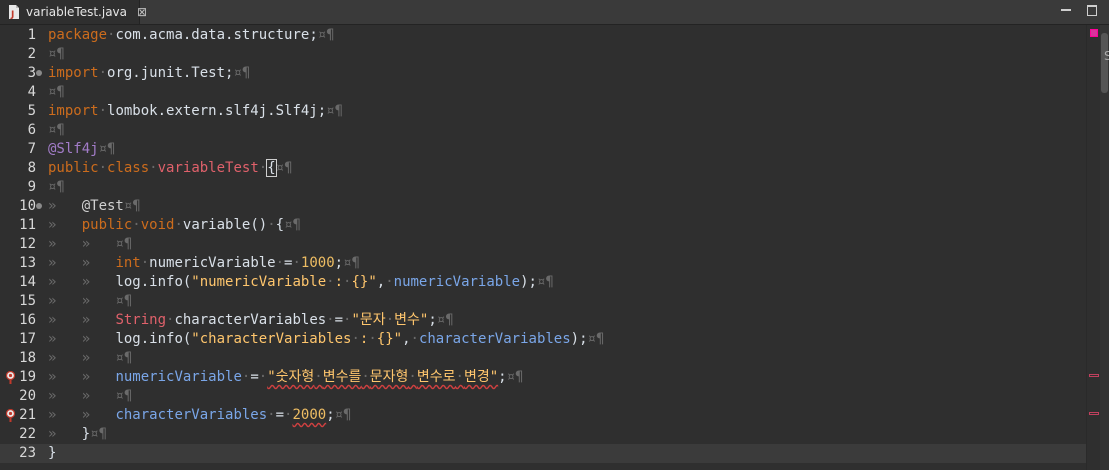 Image resolution: width=1109 pixels, height=470 pixels. Describe the element at coordinates (27, 225) in the screenshot. I see `line-number: 11` at that location.